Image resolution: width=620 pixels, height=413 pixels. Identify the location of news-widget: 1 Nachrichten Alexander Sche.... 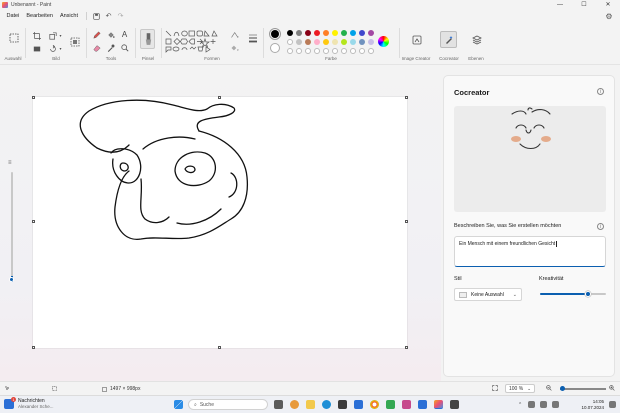
(29, 403).